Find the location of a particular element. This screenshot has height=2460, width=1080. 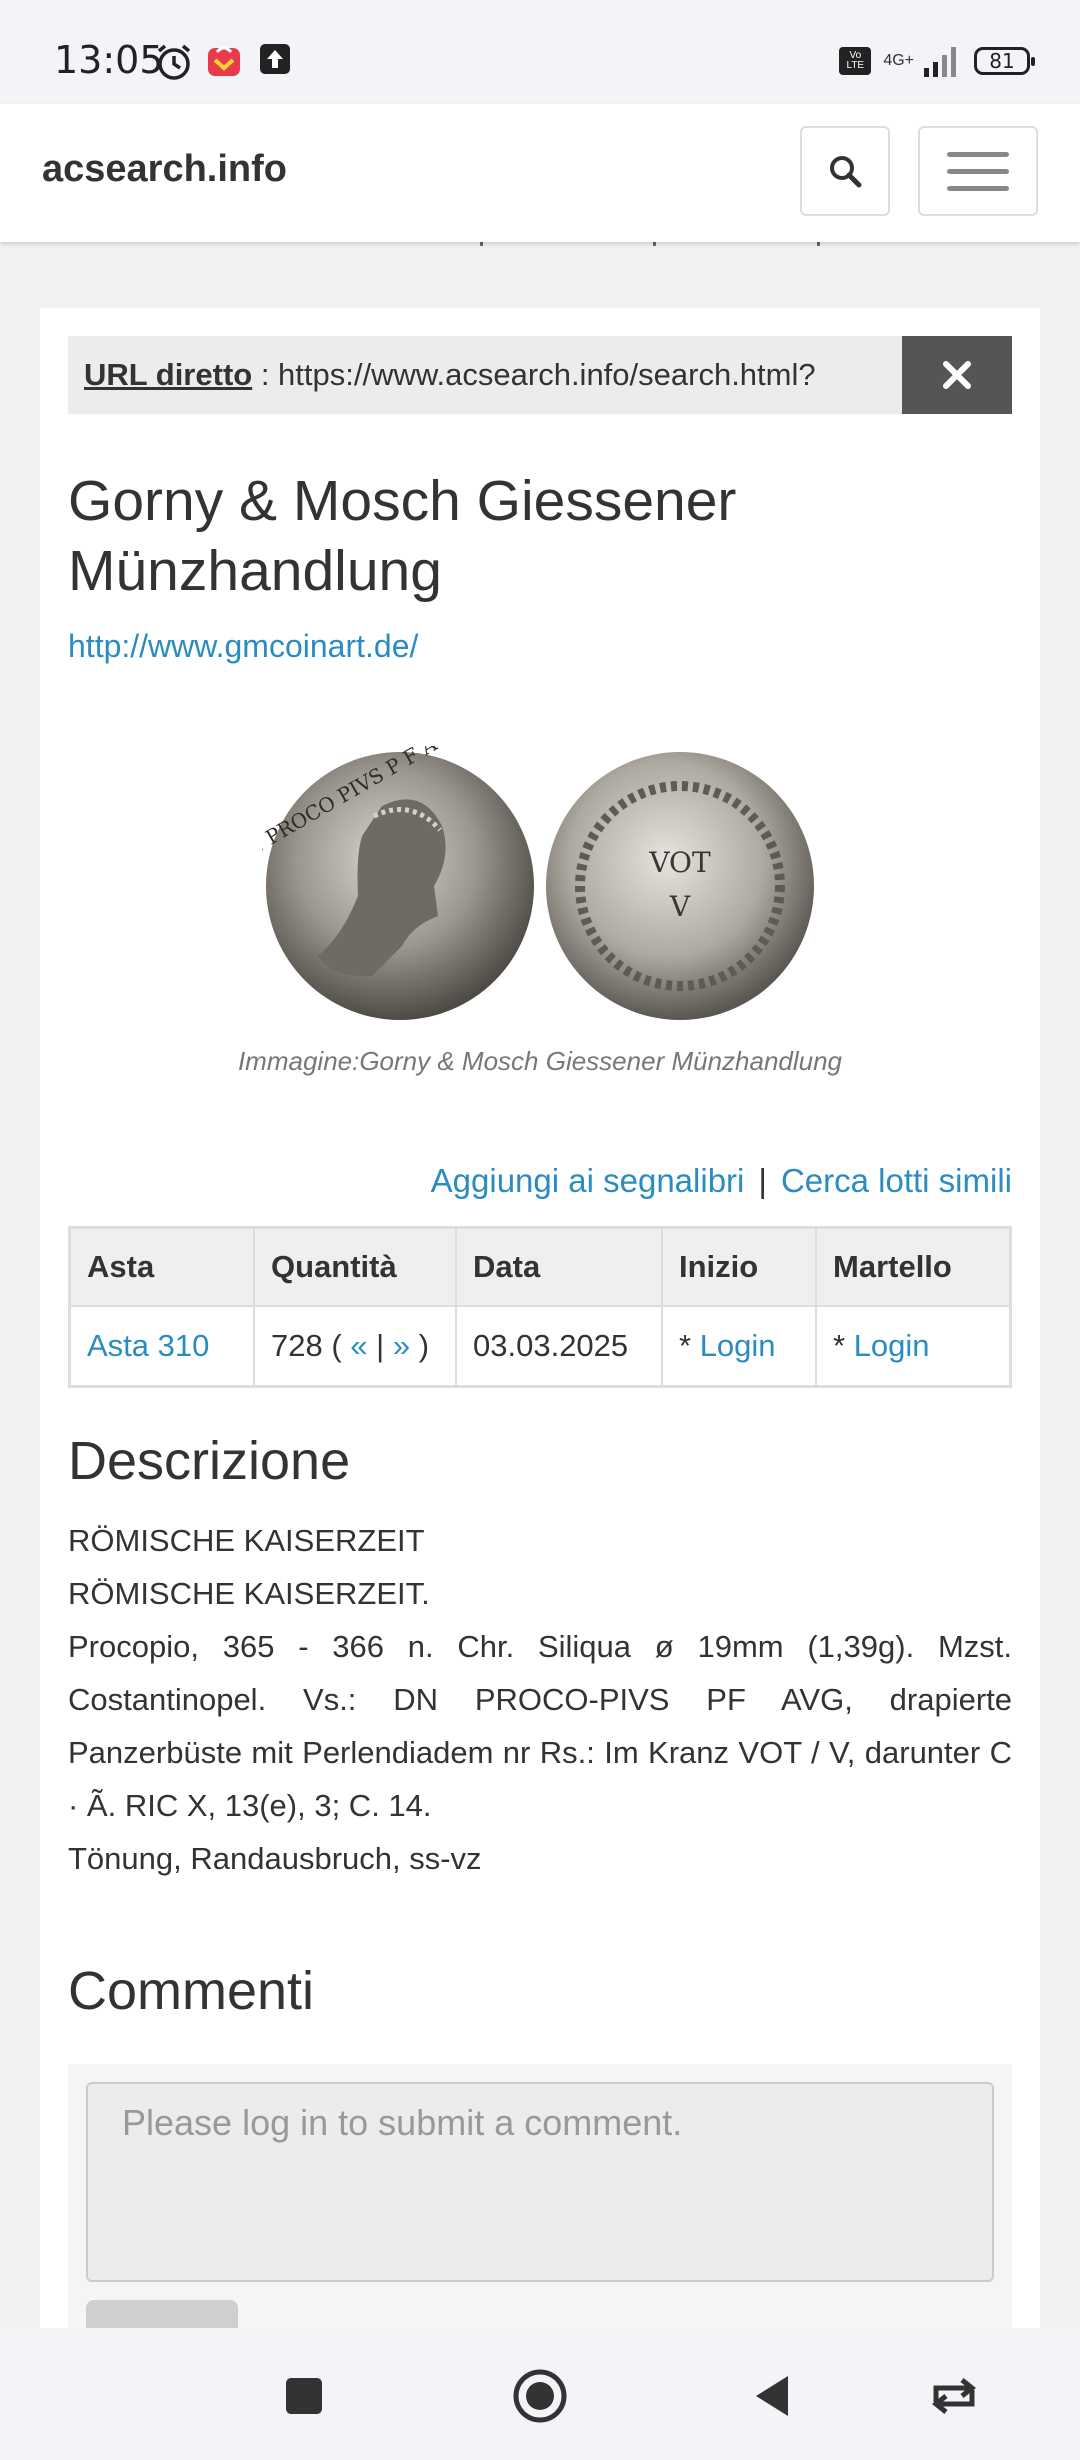

column-header: Quantità is located at coordinates (355, 1266).